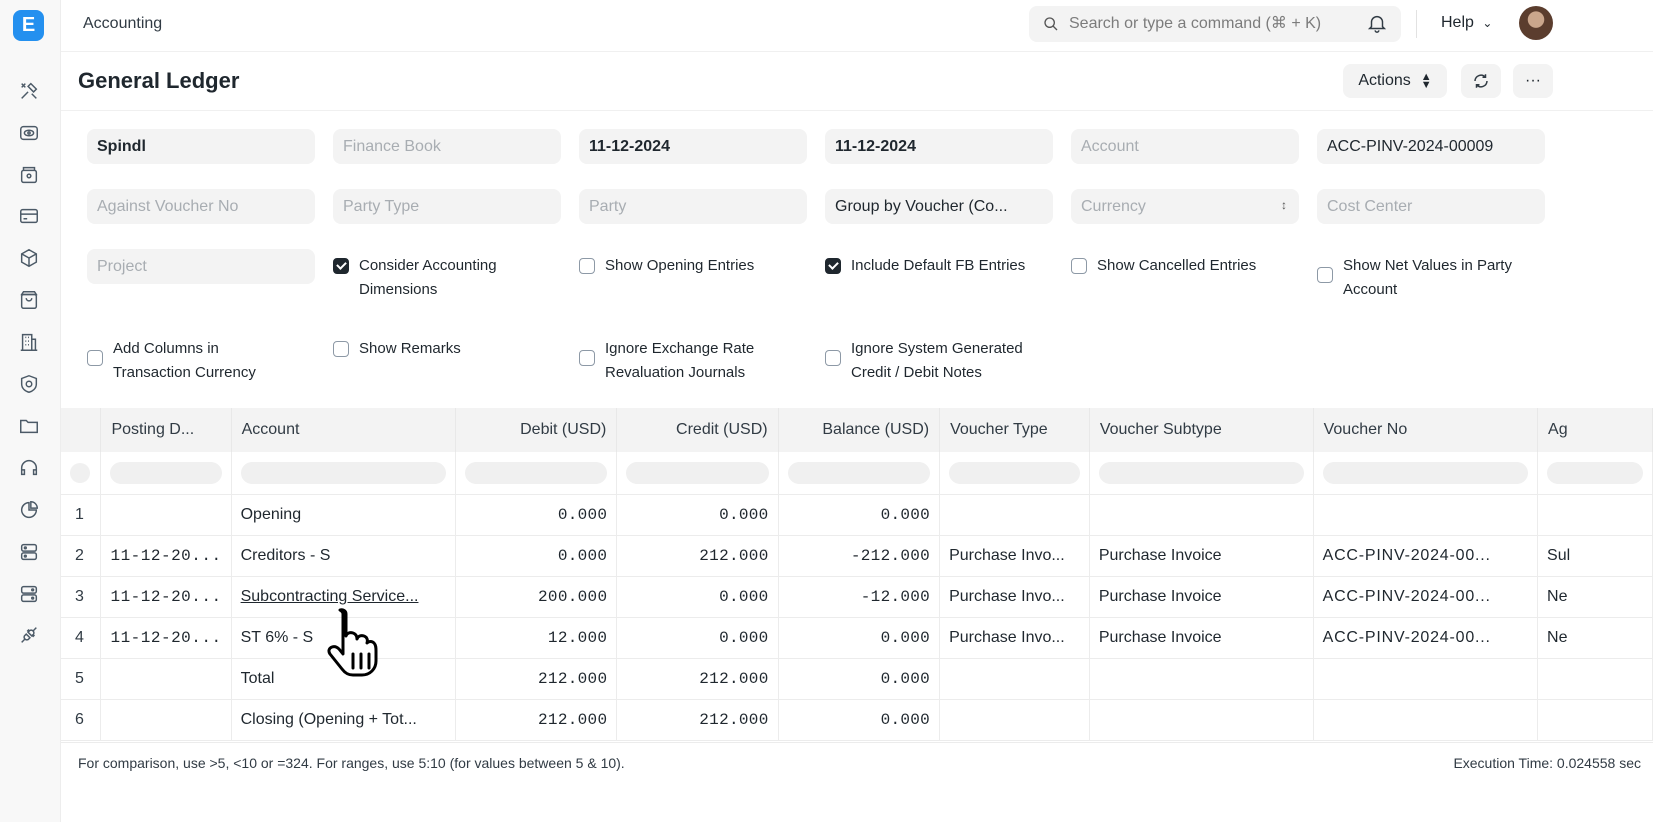 This screenshot has height=822, width=1653. What do you see at coordinates (1185, 206) in the screenshot?
I see `currency-select: Currency ↕` at bounding box center [1185, 206].